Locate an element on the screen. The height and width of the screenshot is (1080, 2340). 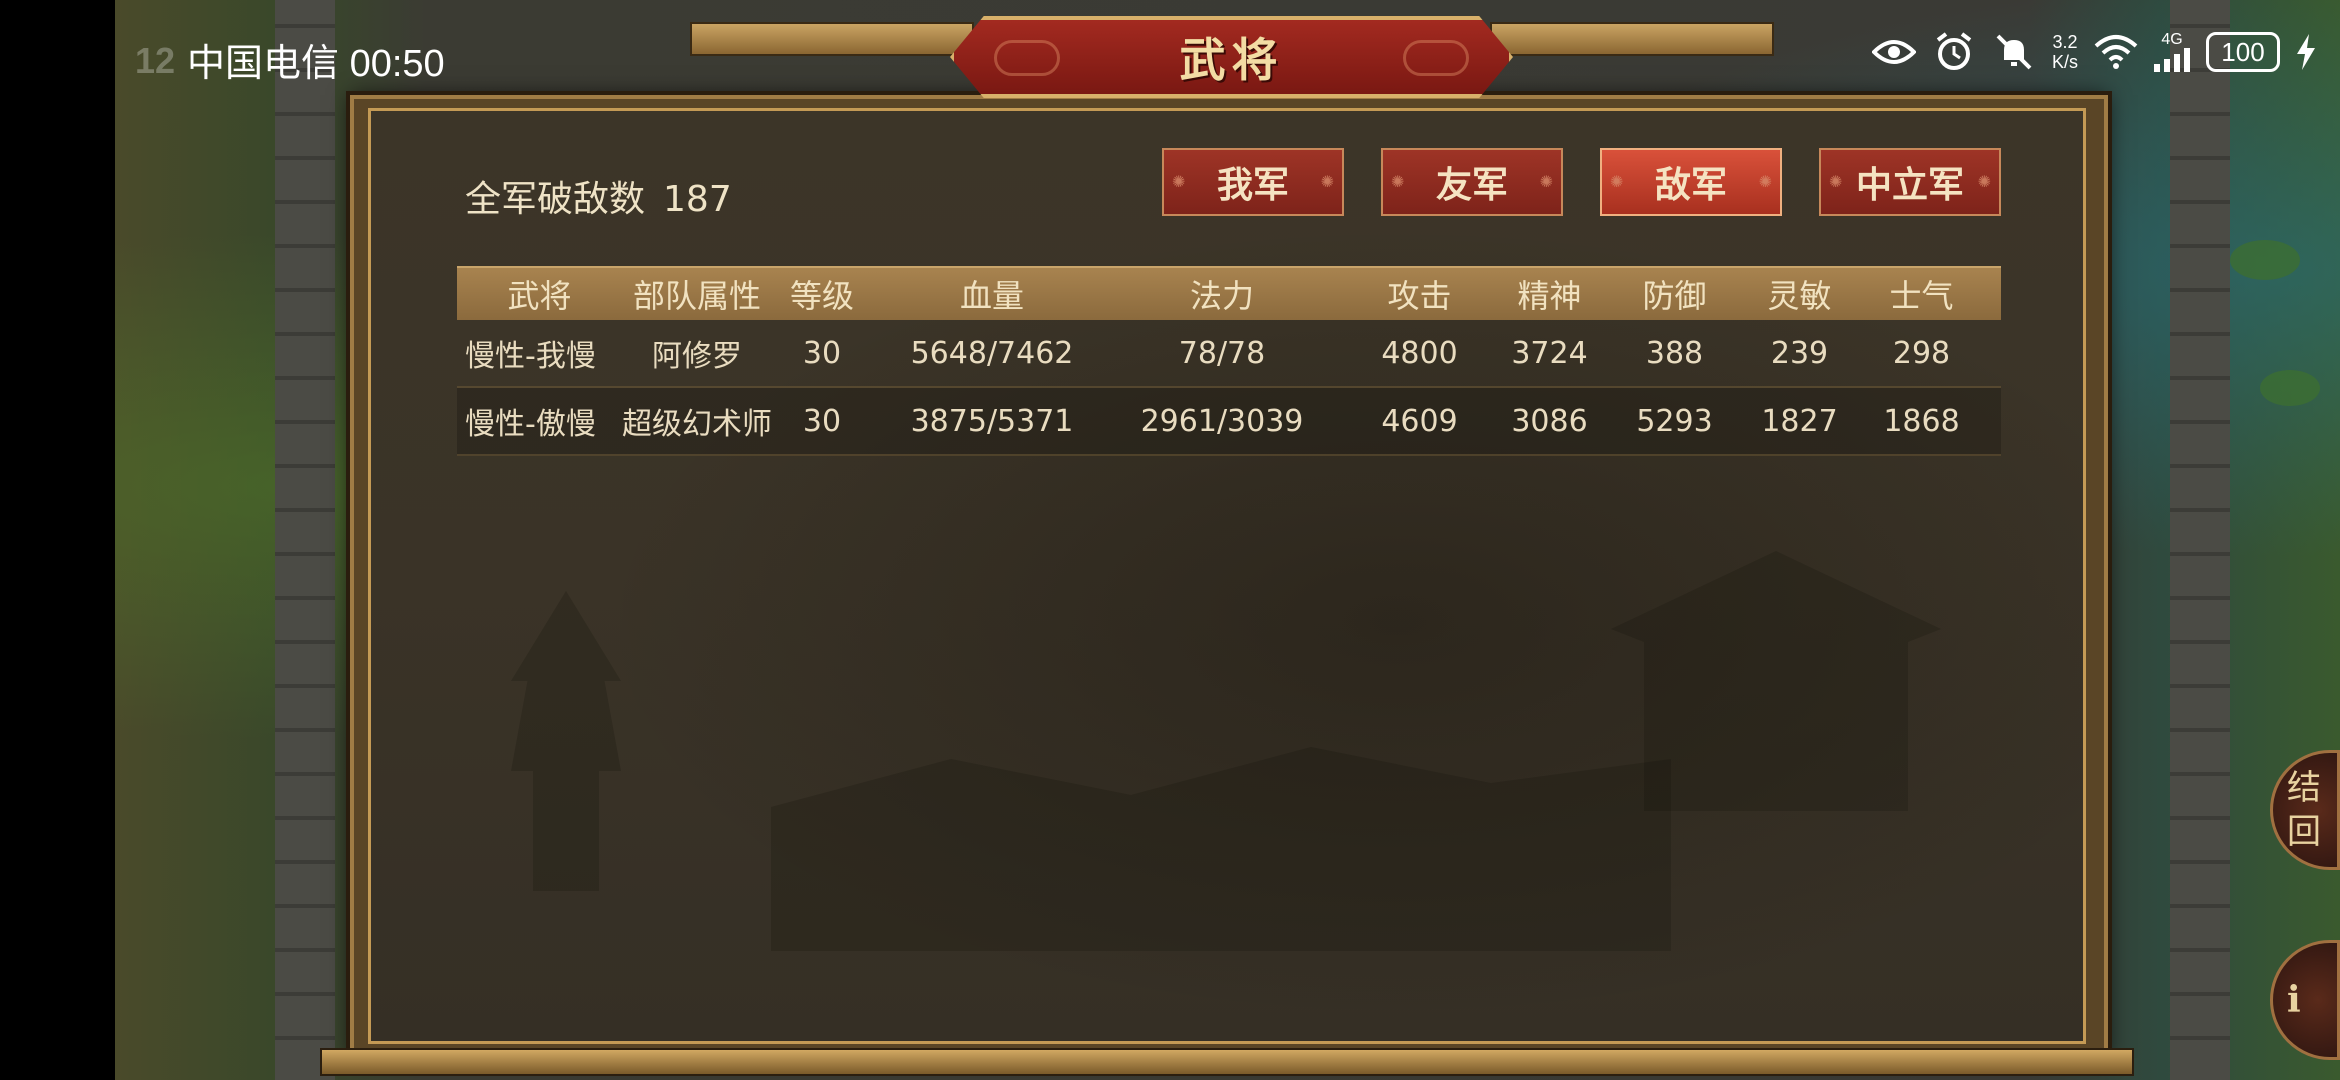
cell-mp: 2961/3039 is located at coordinates (1222, 421).